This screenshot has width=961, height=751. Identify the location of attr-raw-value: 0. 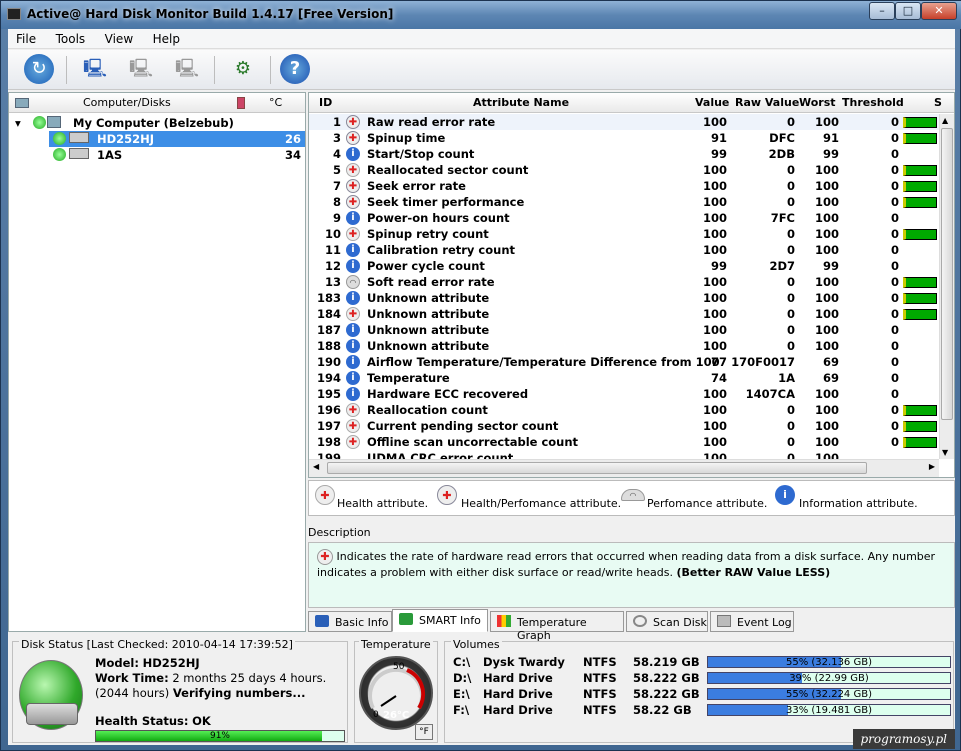
(790, 455).